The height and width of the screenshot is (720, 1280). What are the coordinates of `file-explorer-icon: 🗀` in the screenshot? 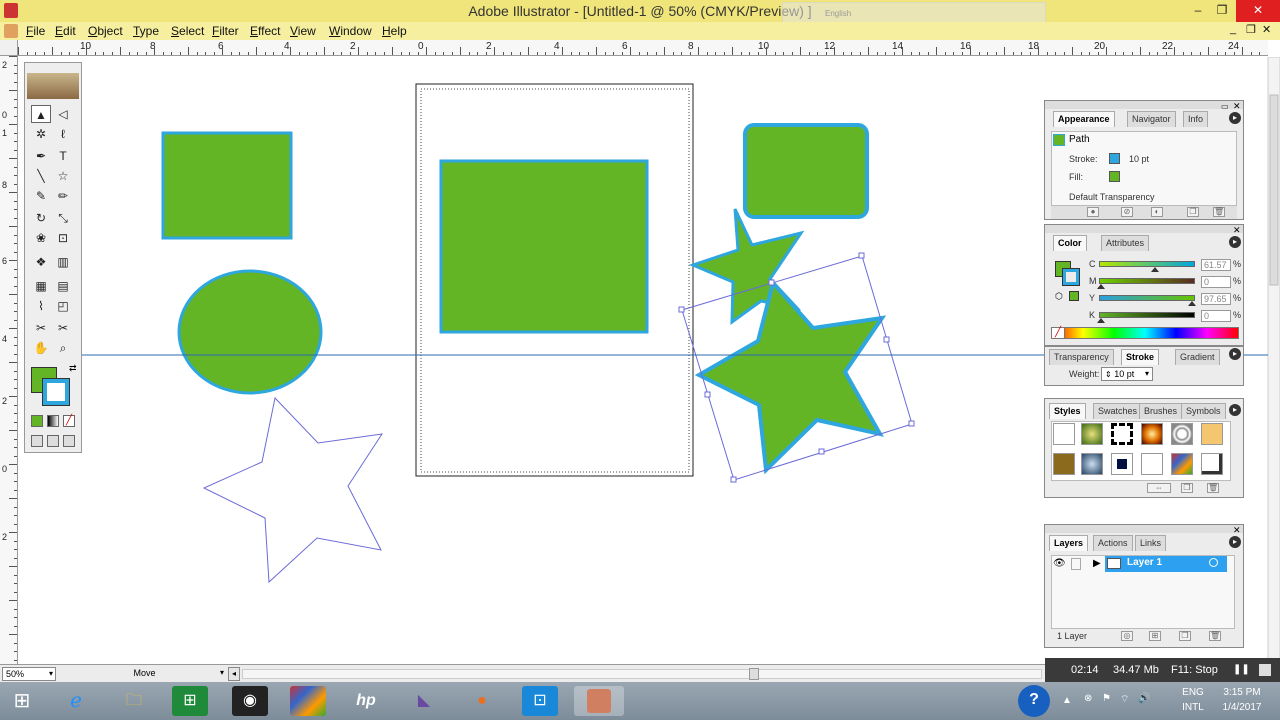 It's located at (134, 701).